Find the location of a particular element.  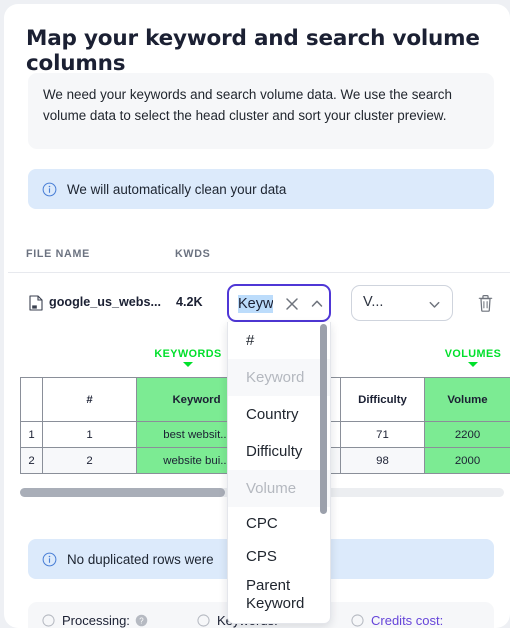

table-header-cell-index is located at coordinates (31, 399).